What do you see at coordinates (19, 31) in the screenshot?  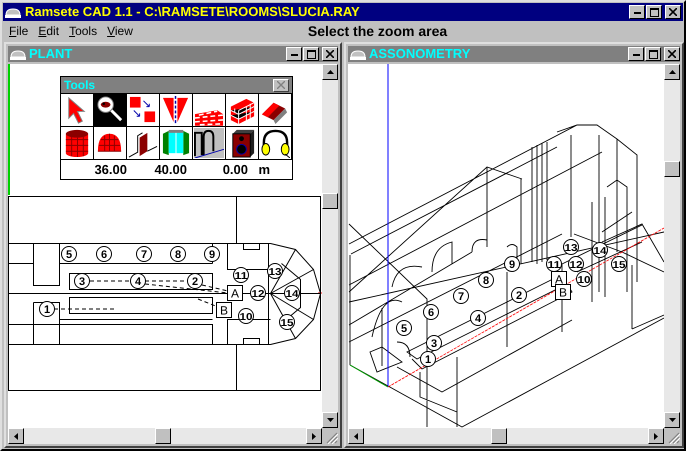 I see `menu-item: File` at bounding box center [19, 31].